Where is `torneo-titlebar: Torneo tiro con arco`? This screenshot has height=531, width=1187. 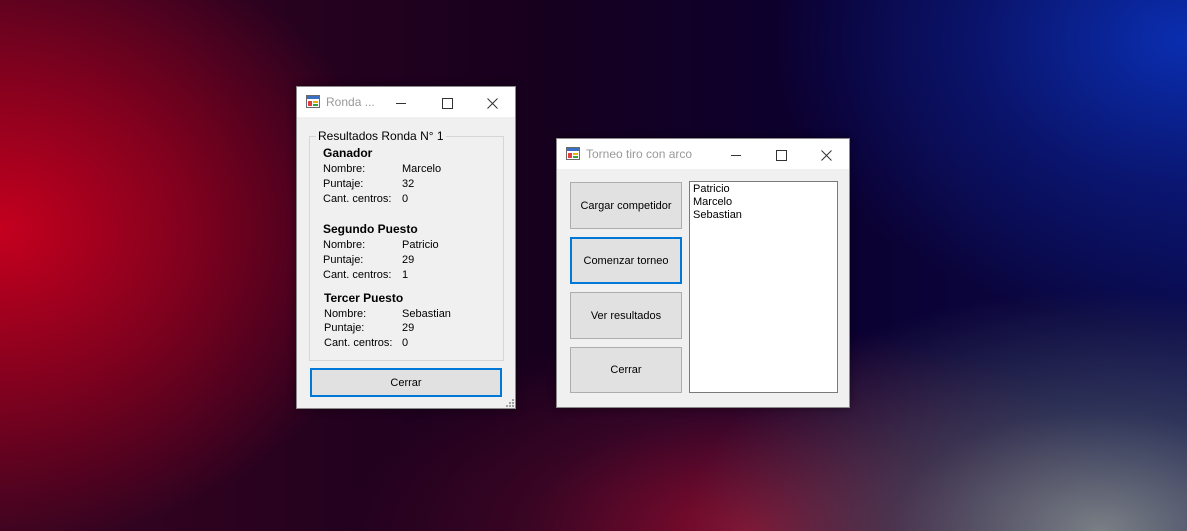 torneo-titlebar: Torneo tiro con arco is located at coordinates (703, 154).